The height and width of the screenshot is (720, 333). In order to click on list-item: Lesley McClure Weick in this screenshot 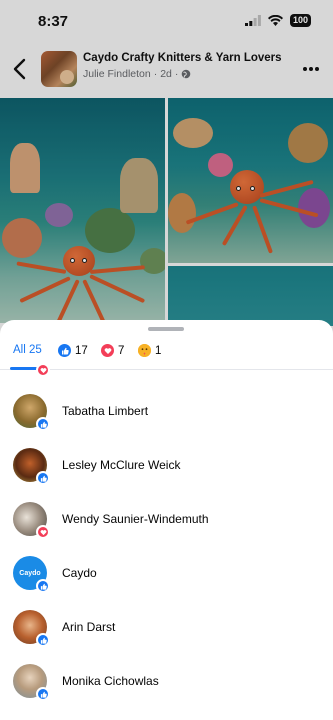, I will do `click(166, 465)`.